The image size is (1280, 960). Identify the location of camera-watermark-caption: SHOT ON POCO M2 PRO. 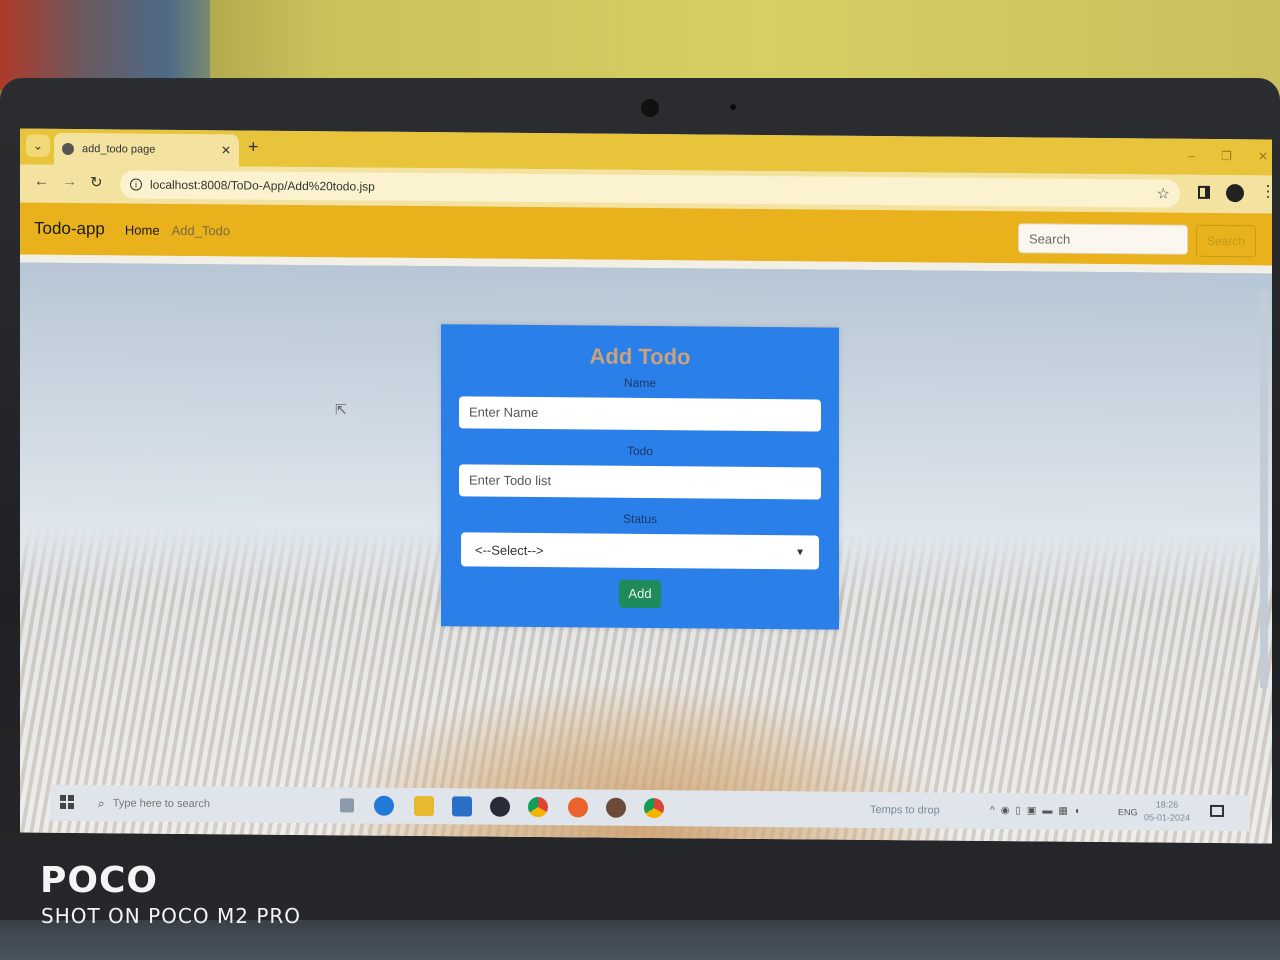
(171, 916).